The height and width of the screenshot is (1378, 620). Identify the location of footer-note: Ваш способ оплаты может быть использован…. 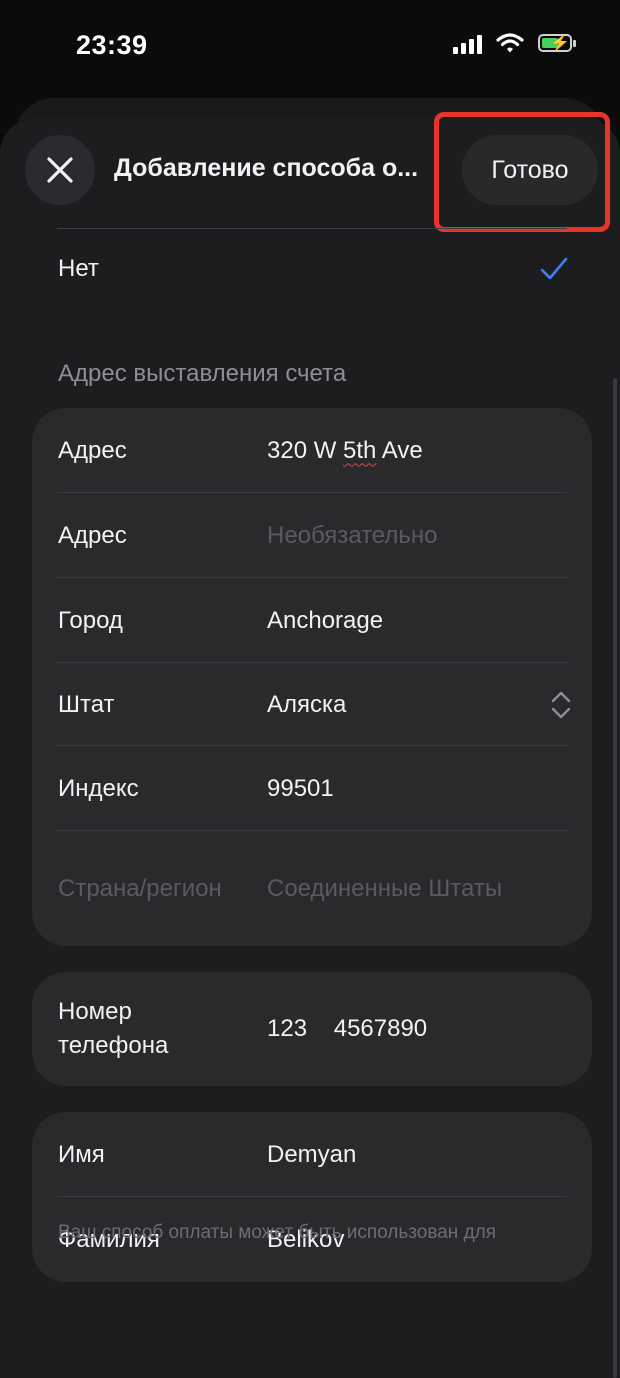
(277, 1232).